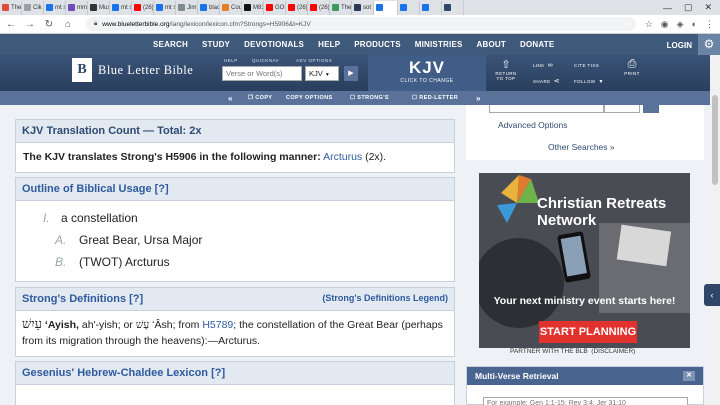  I want to click on nav-item-devotionals: DEVOTIONALS, so click(274, 44).